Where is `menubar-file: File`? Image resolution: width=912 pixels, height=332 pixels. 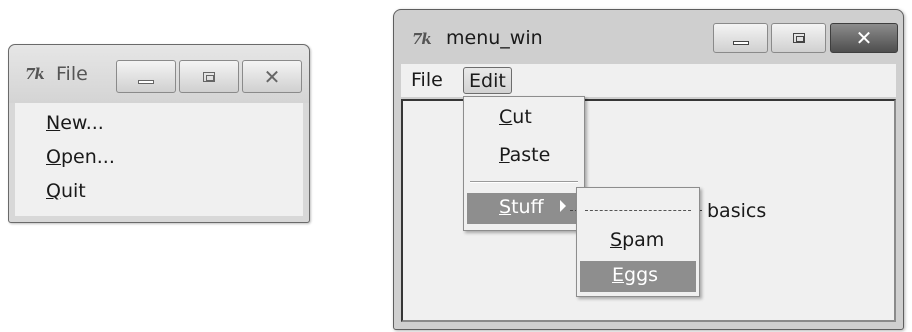
menubar-file: File is located at coordinates (427, 80).